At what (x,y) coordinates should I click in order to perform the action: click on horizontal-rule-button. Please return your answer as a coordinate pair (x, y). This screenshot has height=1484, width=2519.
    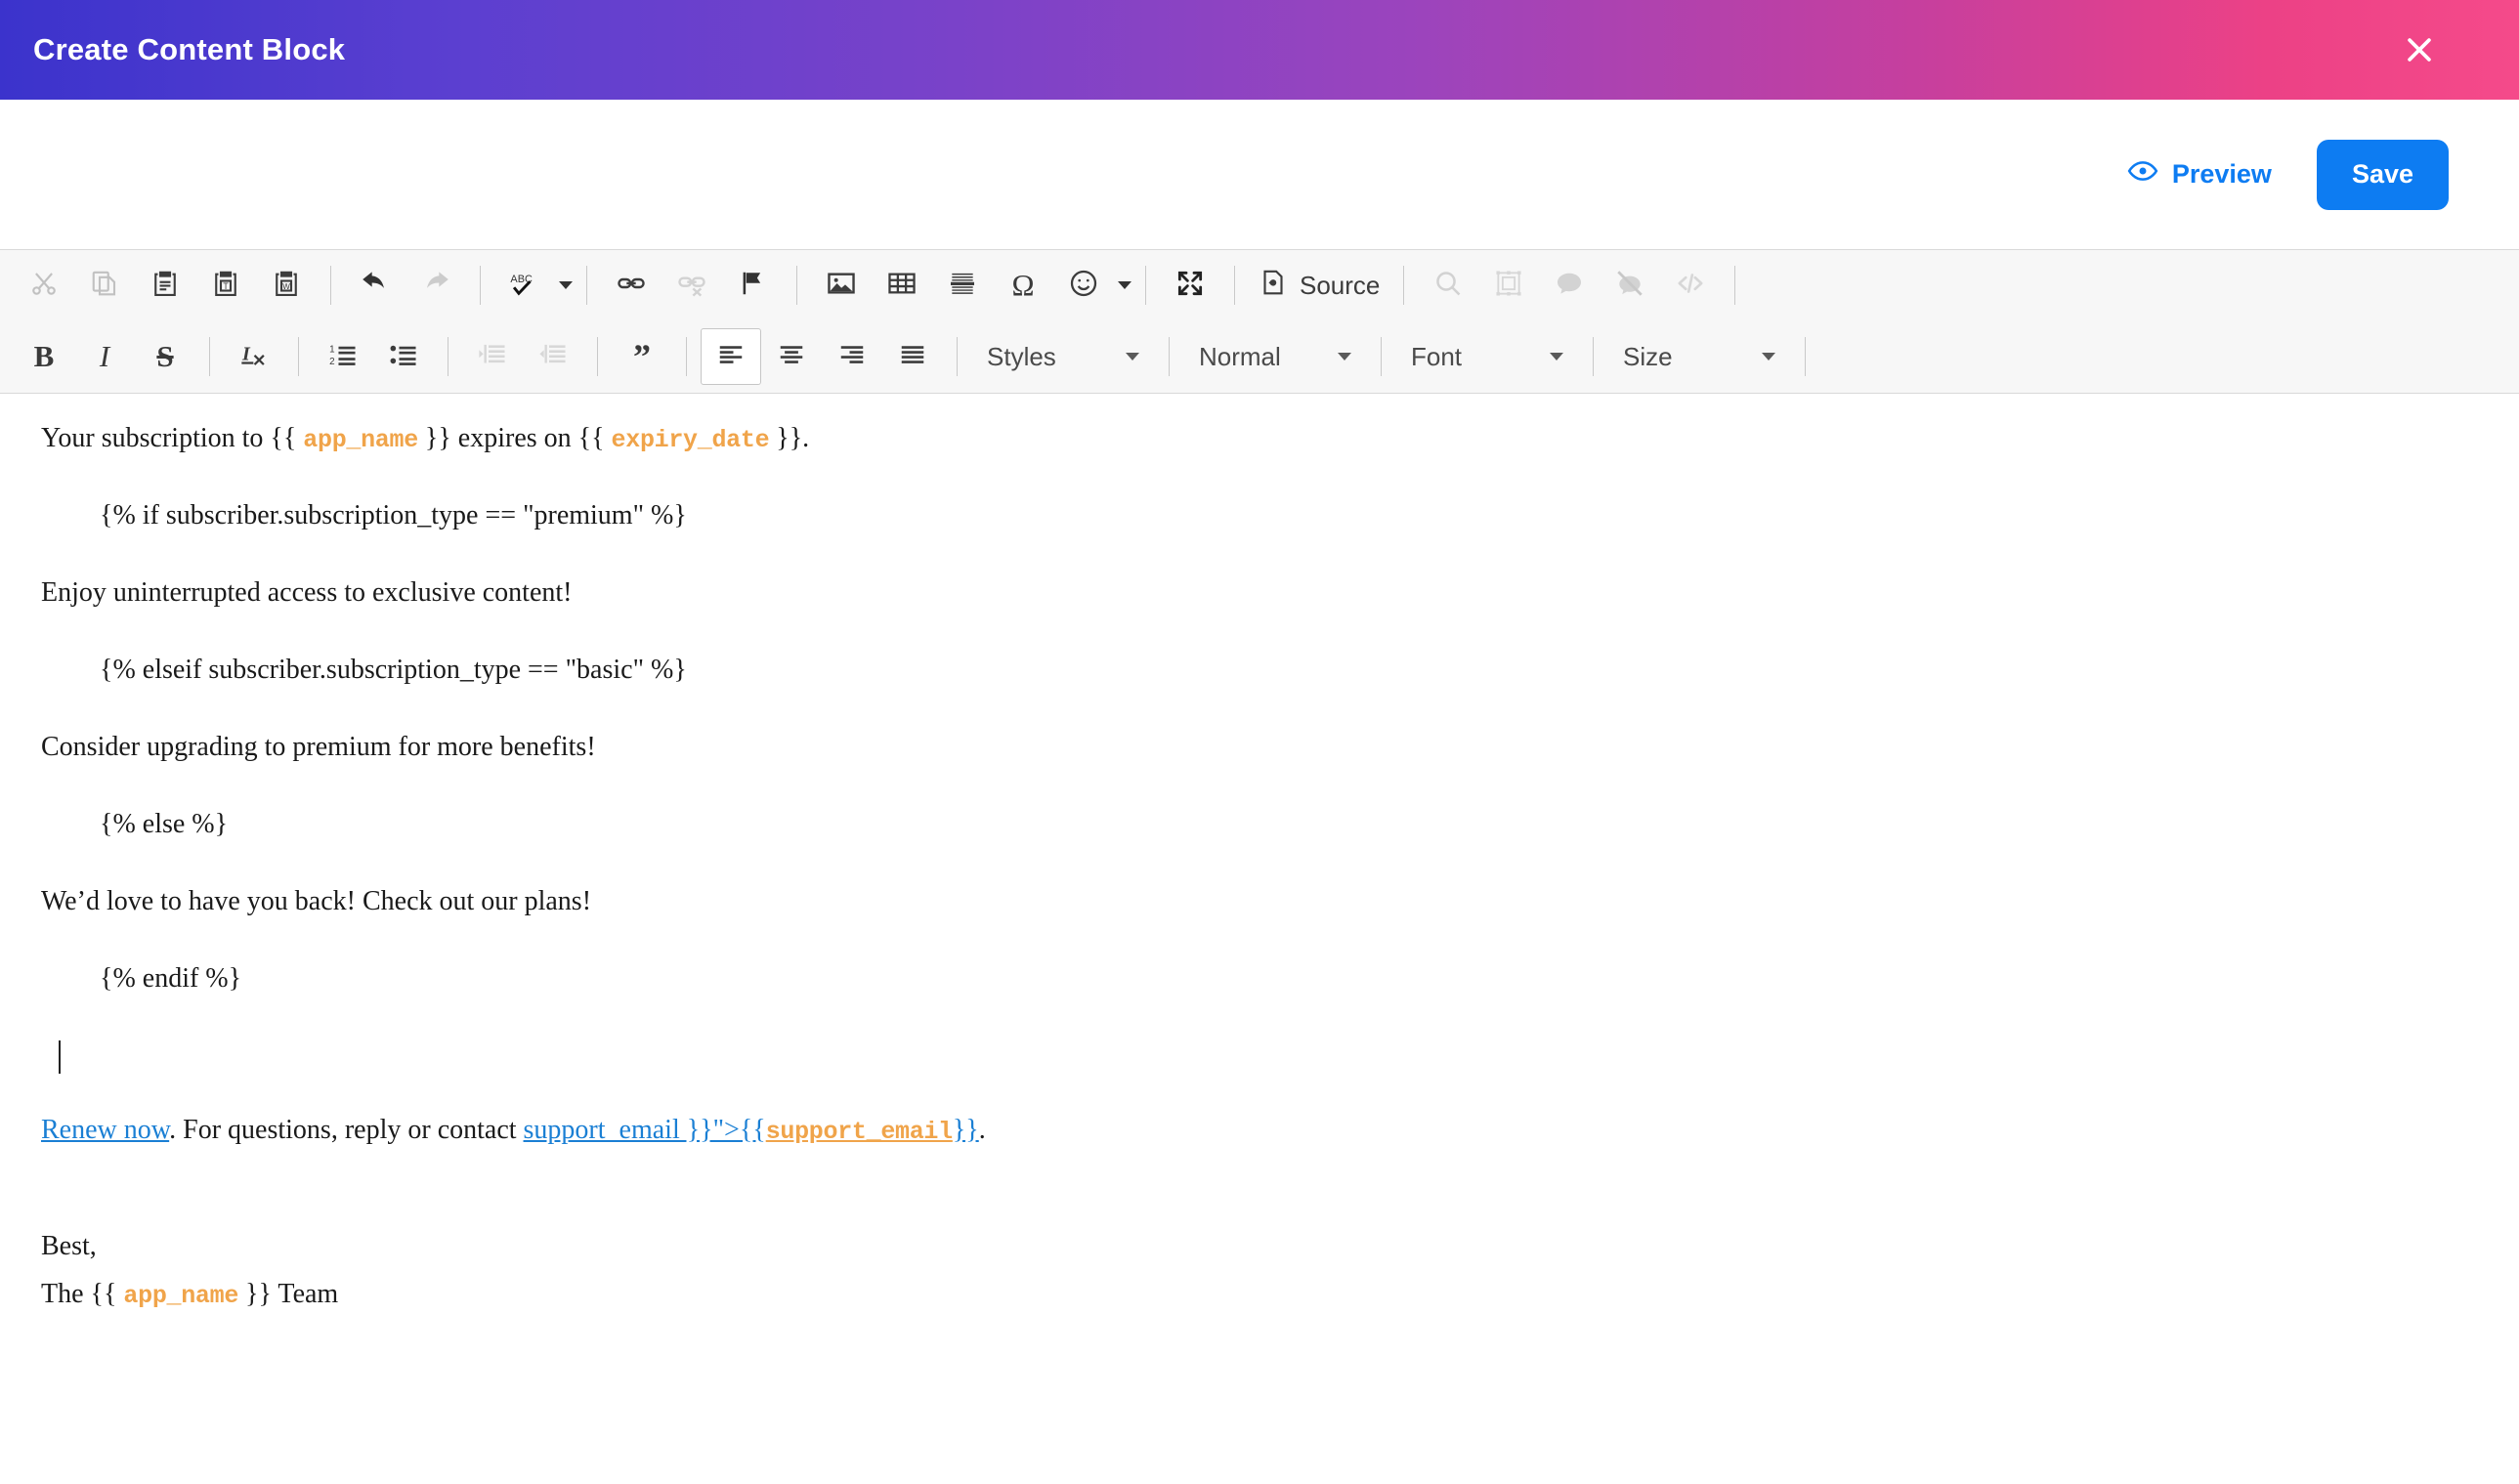
    Looking at the image, I should click on (962, 285).